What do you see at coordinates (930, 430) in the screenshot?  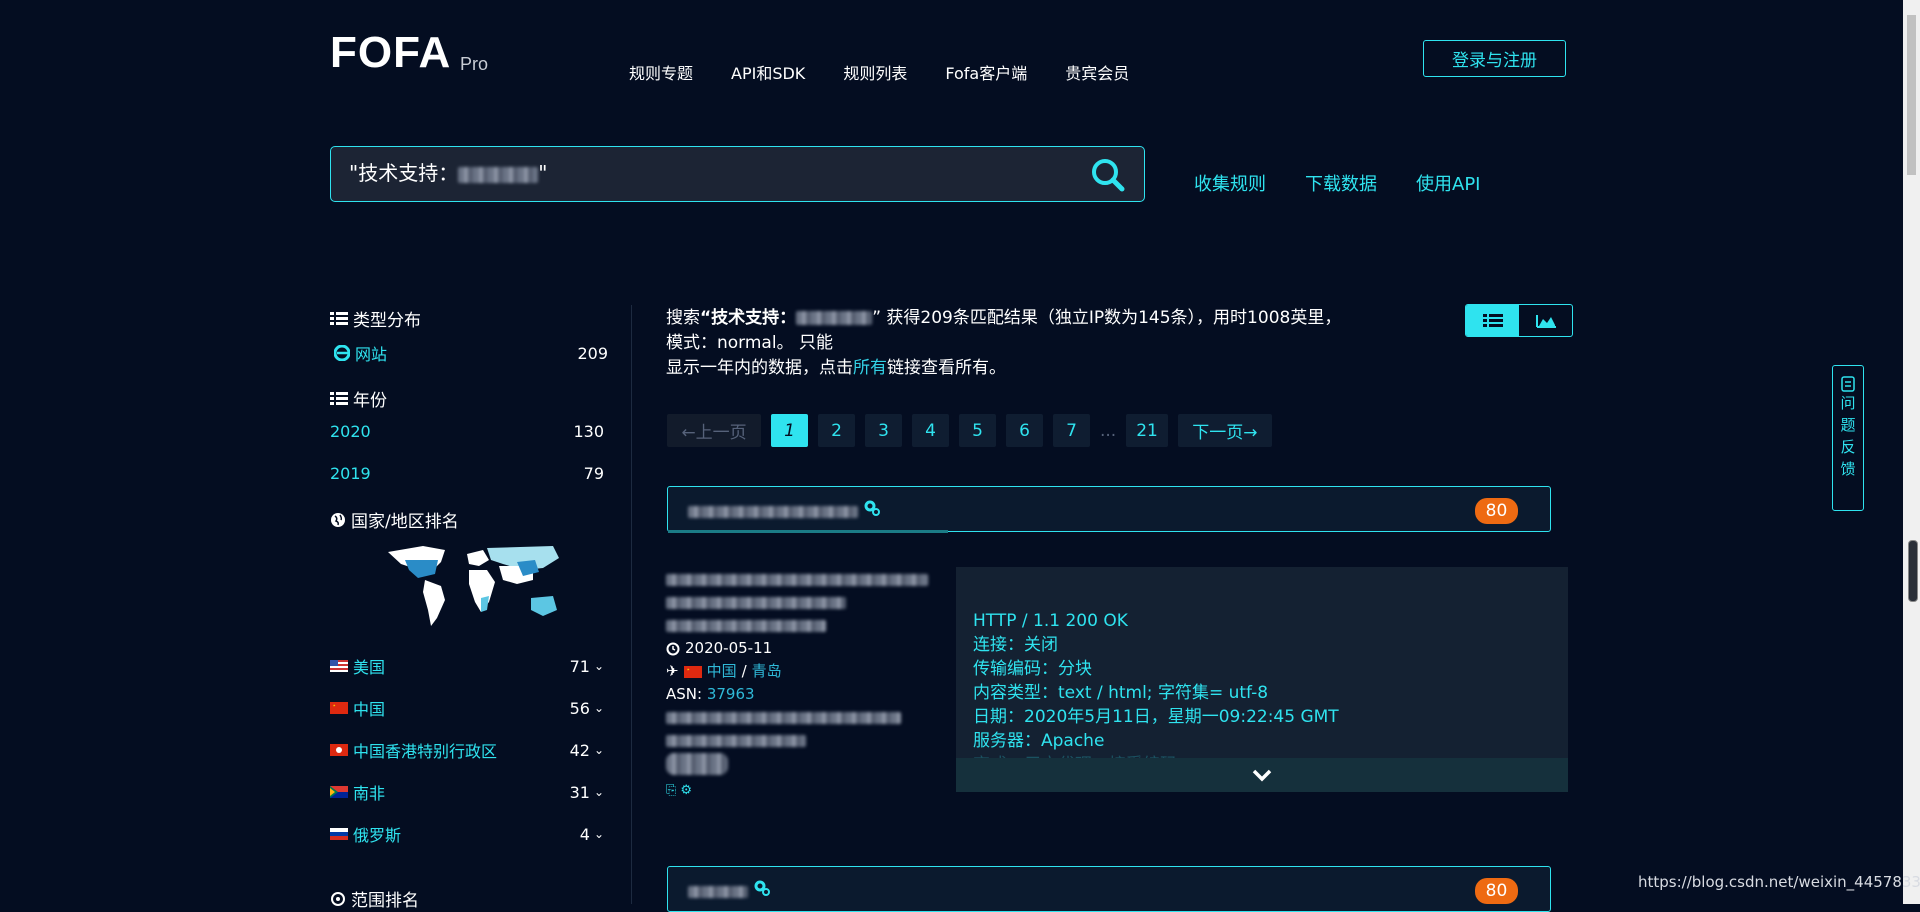 I see `page-button: 4` at bounding box center [930, 430].